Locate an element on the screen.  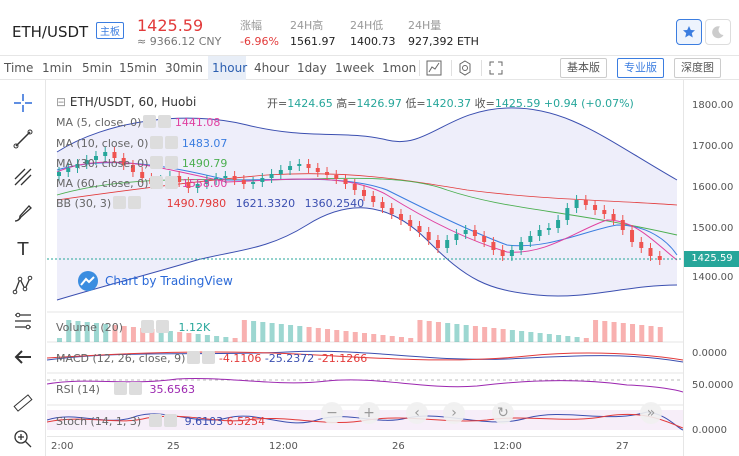
open-value: 1424.65 is located at coordinates (310, 103).